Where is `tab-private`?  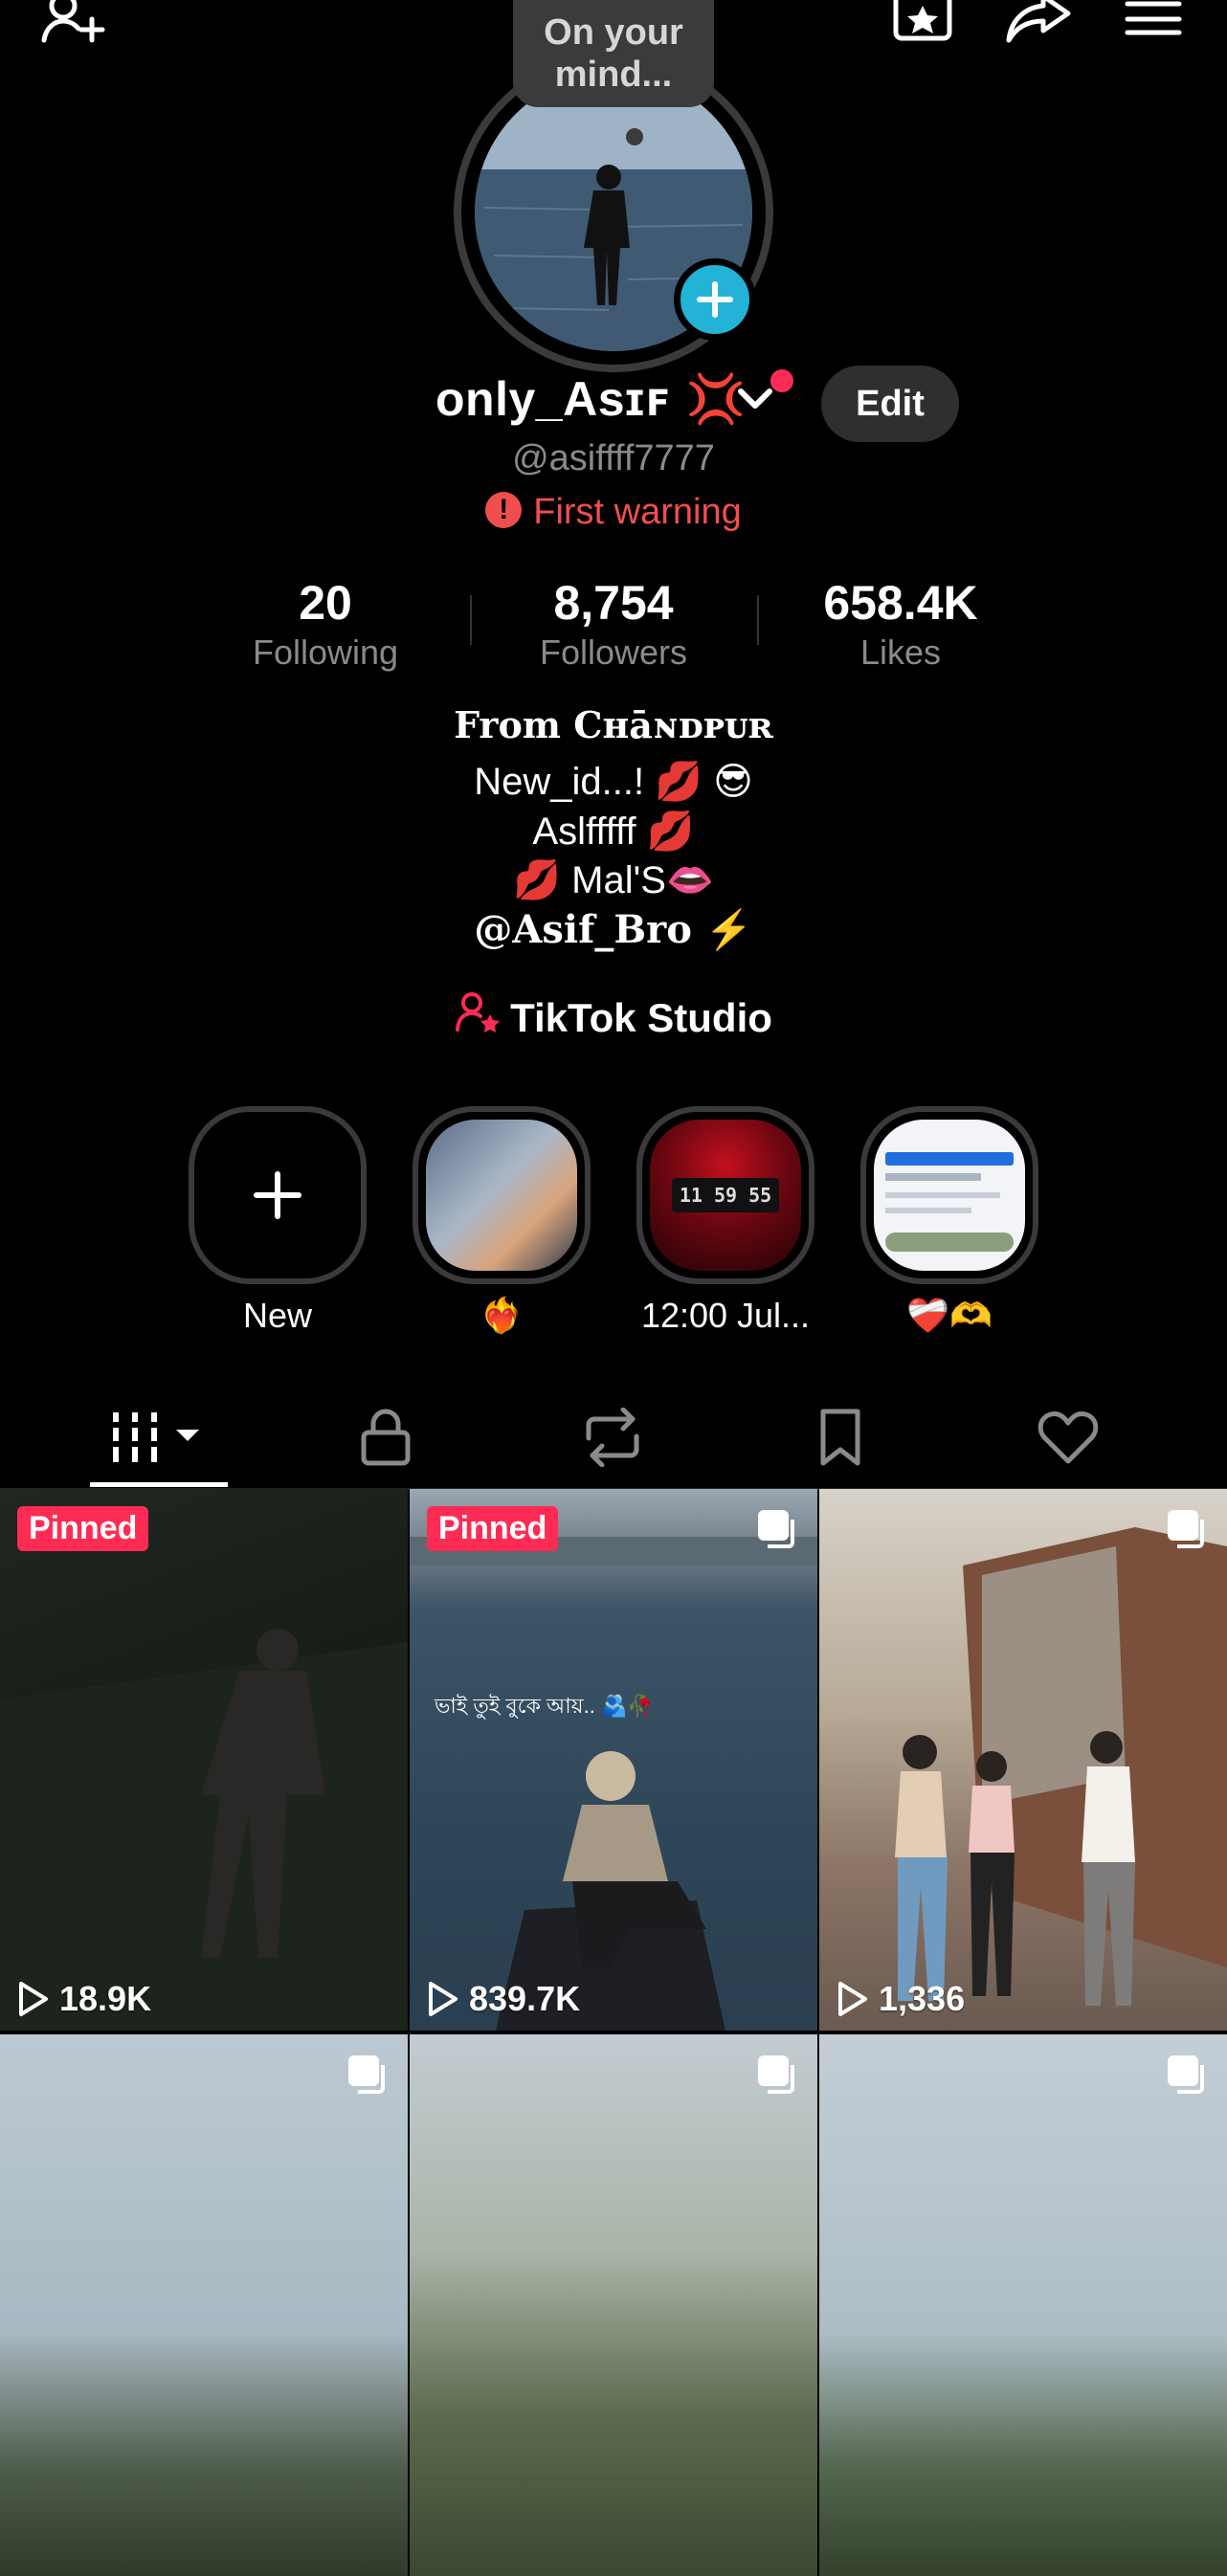
tab-private is located at coordinates (385, 1437).